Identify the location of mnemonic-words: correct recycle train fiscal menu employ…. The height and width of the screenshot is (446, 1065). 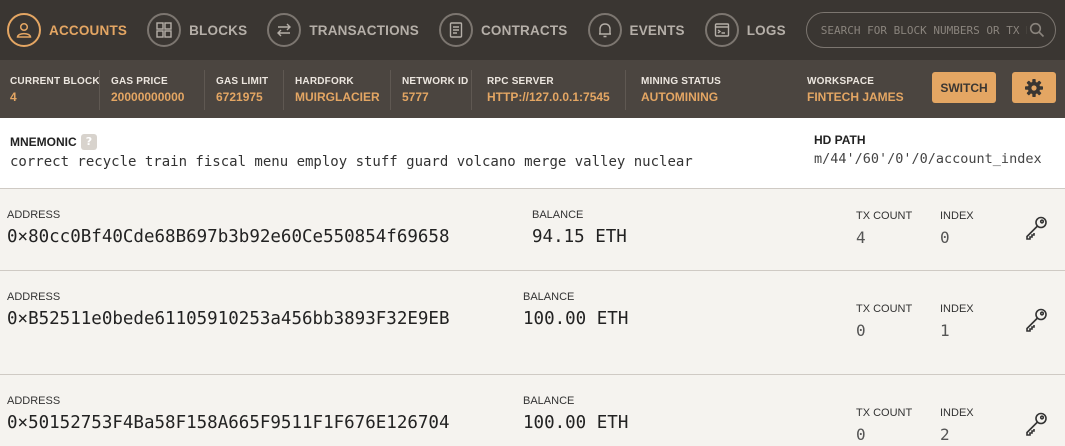
(351, 162).